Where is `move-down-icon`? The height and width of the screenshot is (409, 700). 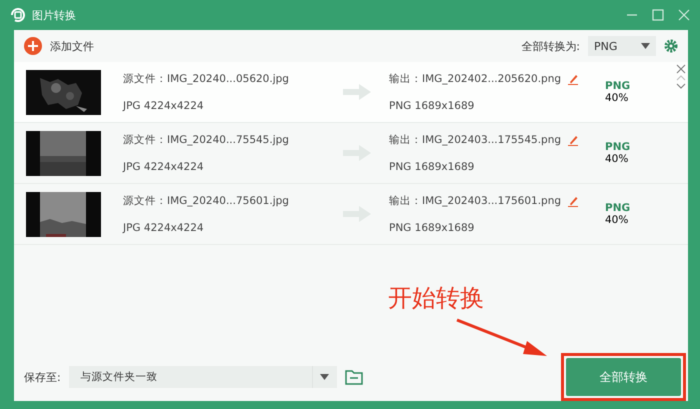 move-down-icon is located at coordinates (681, 86).